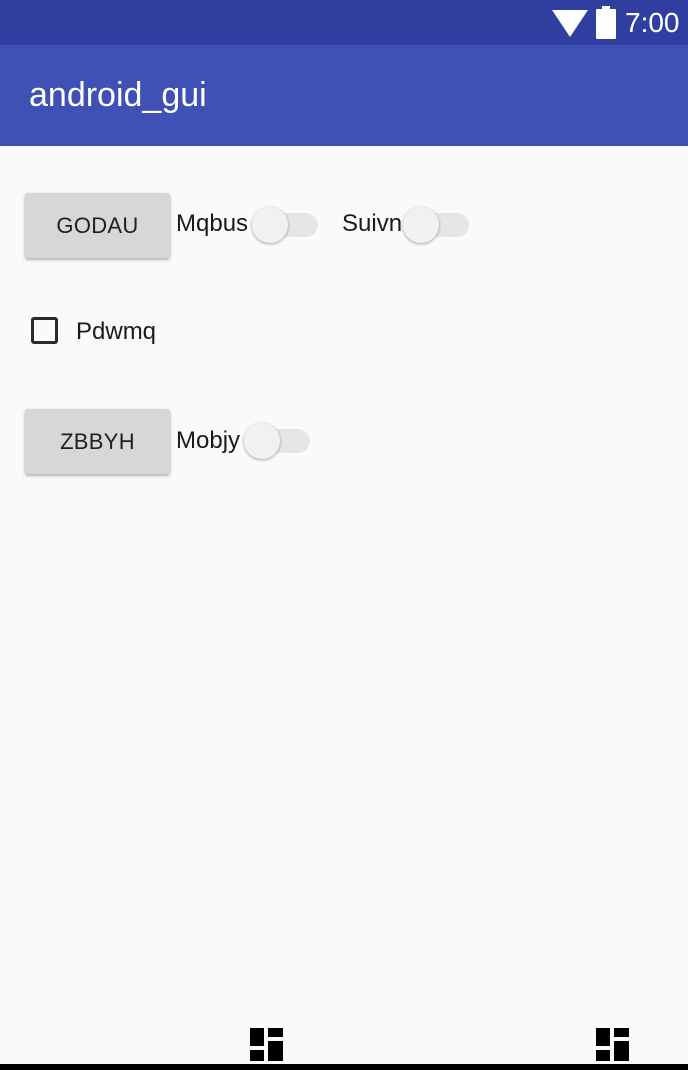  I want to click on pdwmq-checkbox-label: Pdwmq, so click(116, 332).